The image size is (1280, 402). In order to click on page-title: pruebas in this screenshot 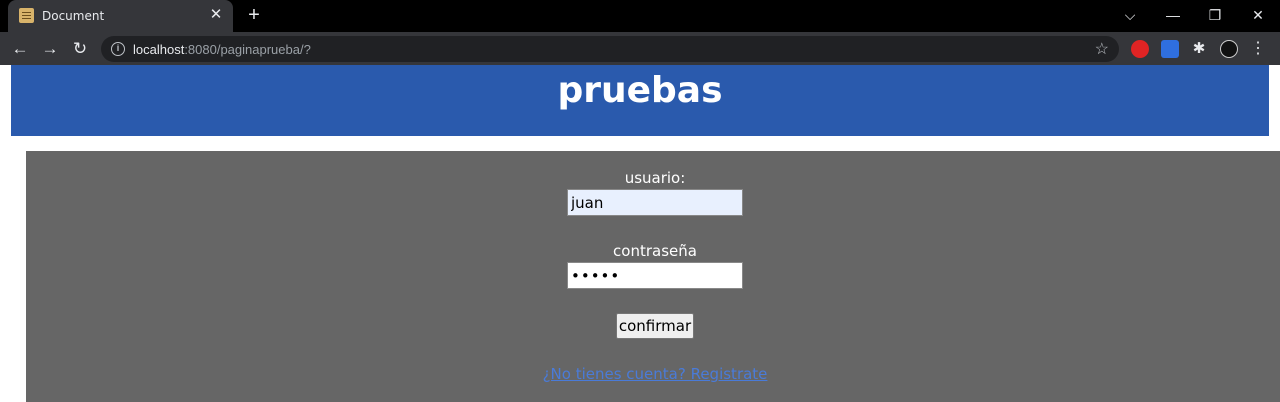, I will do `click(640, 90)`.